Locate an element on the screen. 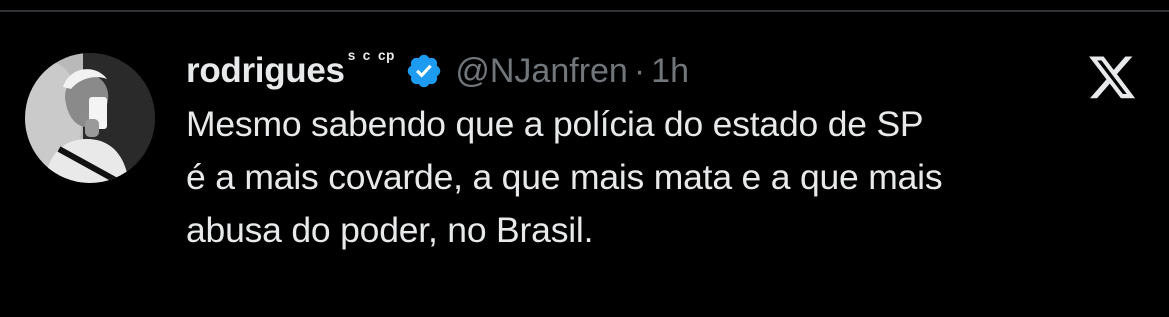 The height and width of the screenshot is (317, 1169). avatar is located at coordinates (90, 118).